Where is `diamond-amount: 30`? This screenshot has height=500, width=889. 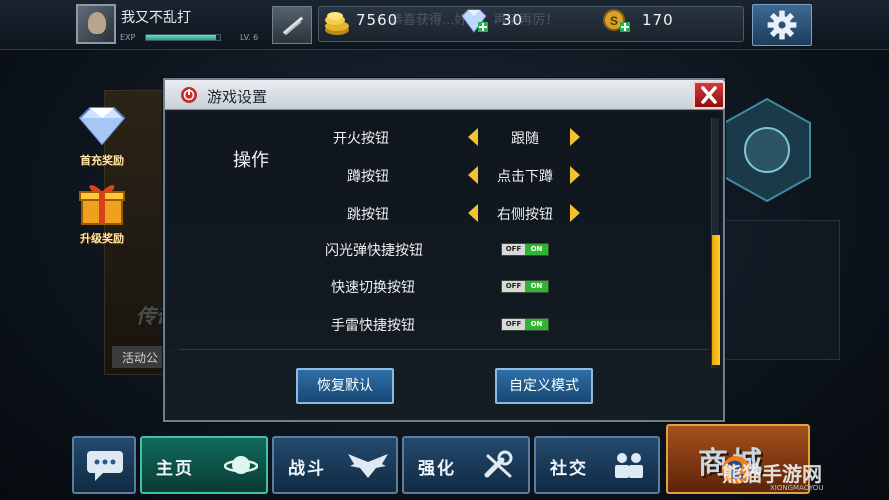
diamond-amount: 30 is located at coordinates (513, 20).